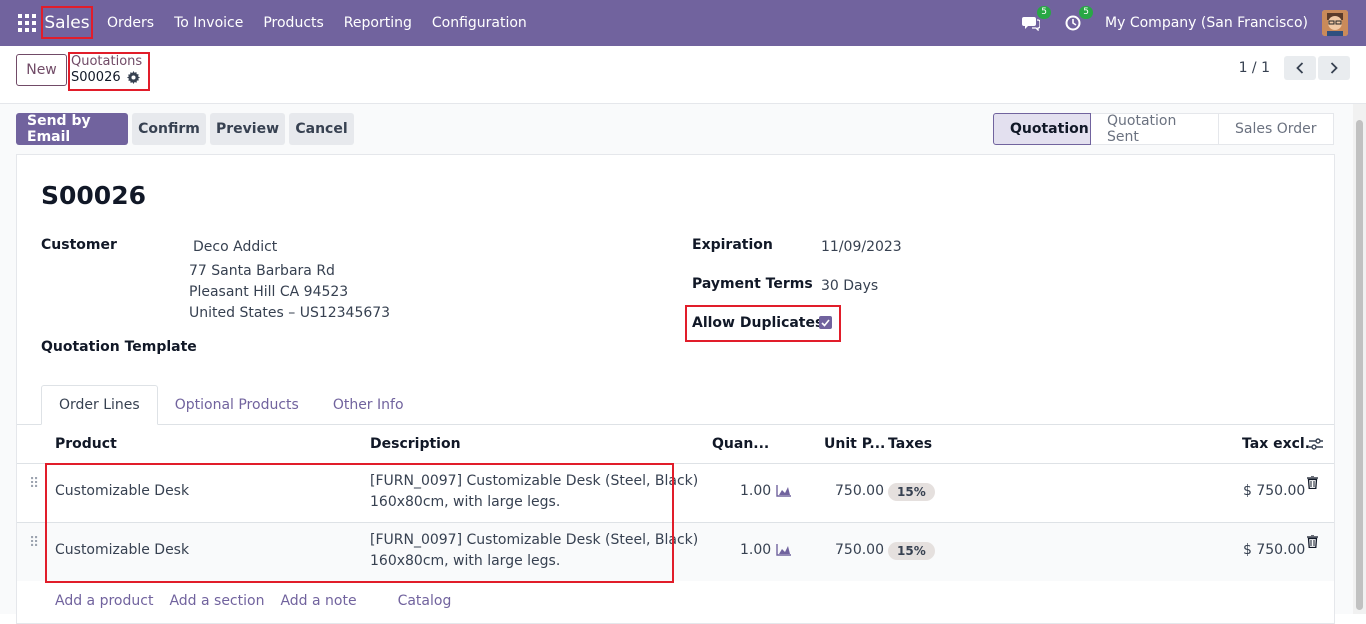  What do you see at coordinates (1044, 12) in the screenshot?
I see `messages-count-badge: 5` at bounding box center [1044, 12].